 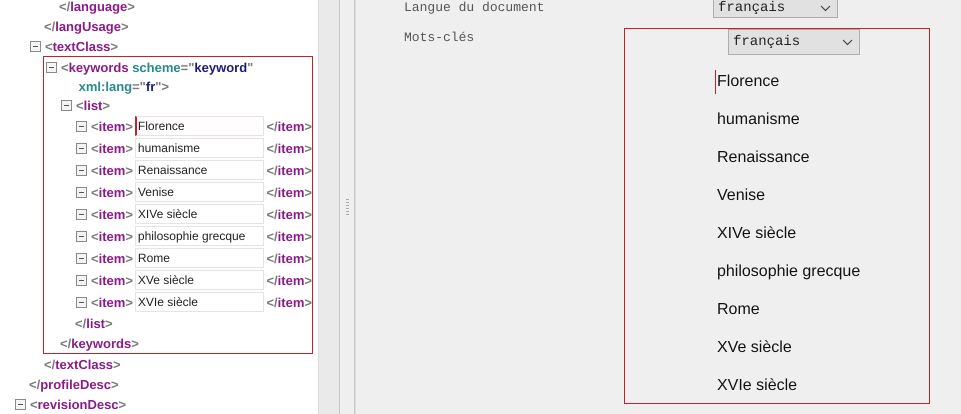 What do you see at coordinates (747, 82) in the screenshot?
I see `keyword-field: Florence` at bounding box center [747, 82].